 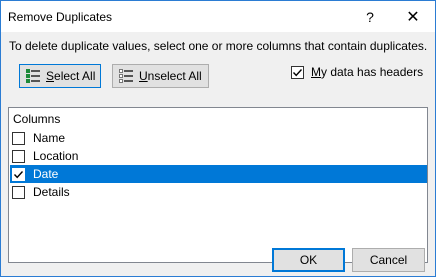 I want to click on unselect-all-label: Unselect All, so click(x=170, y=76).